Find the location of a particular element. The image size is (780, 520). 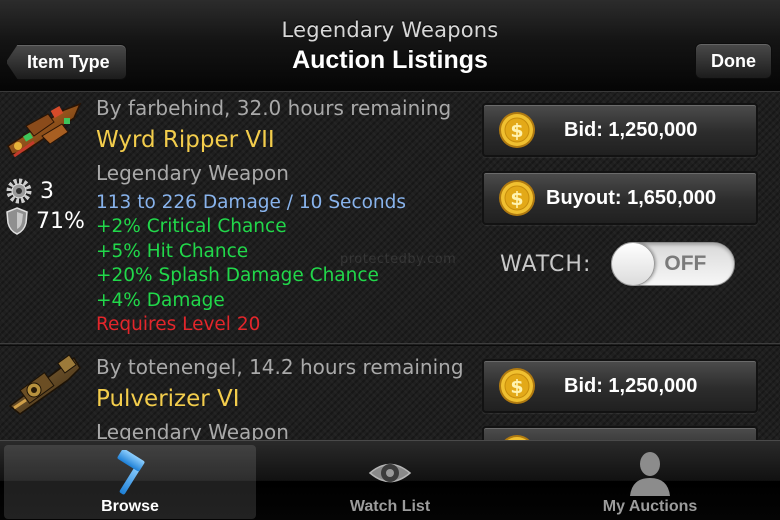

tab-browse: Browse is located at coordinates (130, 482).